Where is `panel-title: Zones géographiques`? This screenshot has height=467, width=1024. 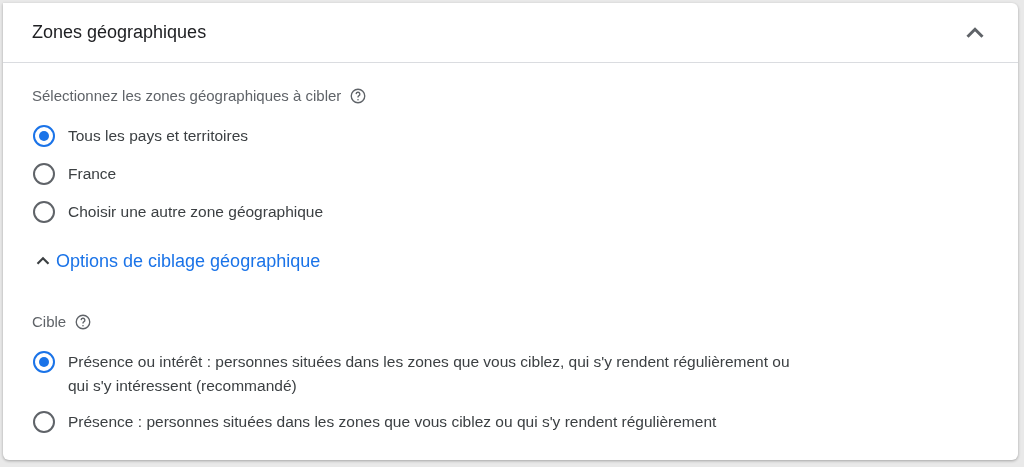
panel-title: Zones géographiques is located at coordinates (119, 32).